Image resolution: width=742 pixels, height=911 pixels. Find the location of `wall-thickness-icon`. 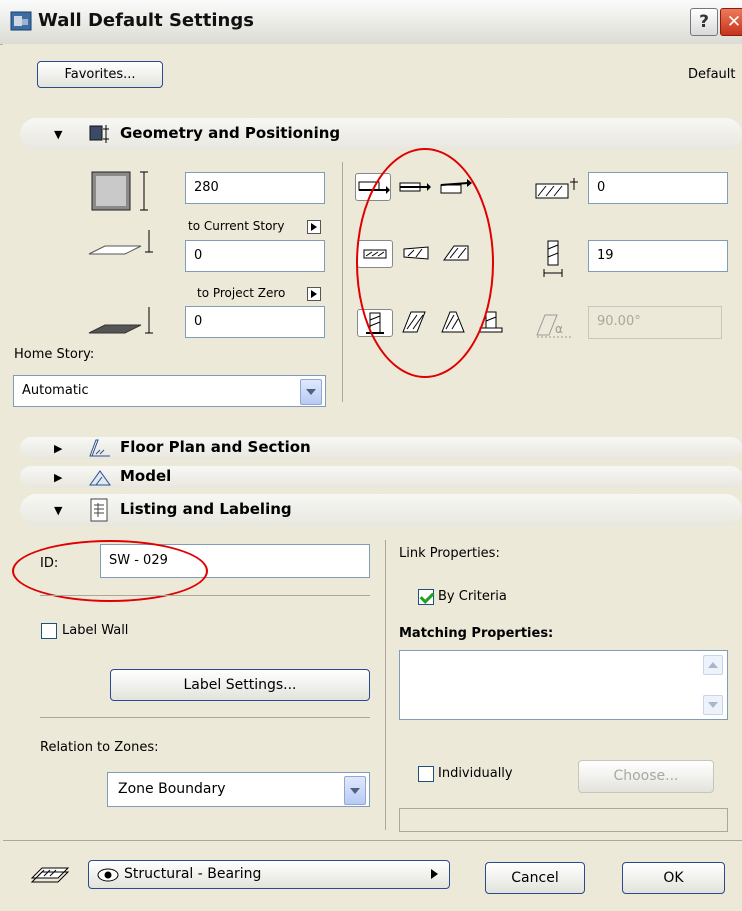

wall-thickness-icon is located at coordinates (557, 257).